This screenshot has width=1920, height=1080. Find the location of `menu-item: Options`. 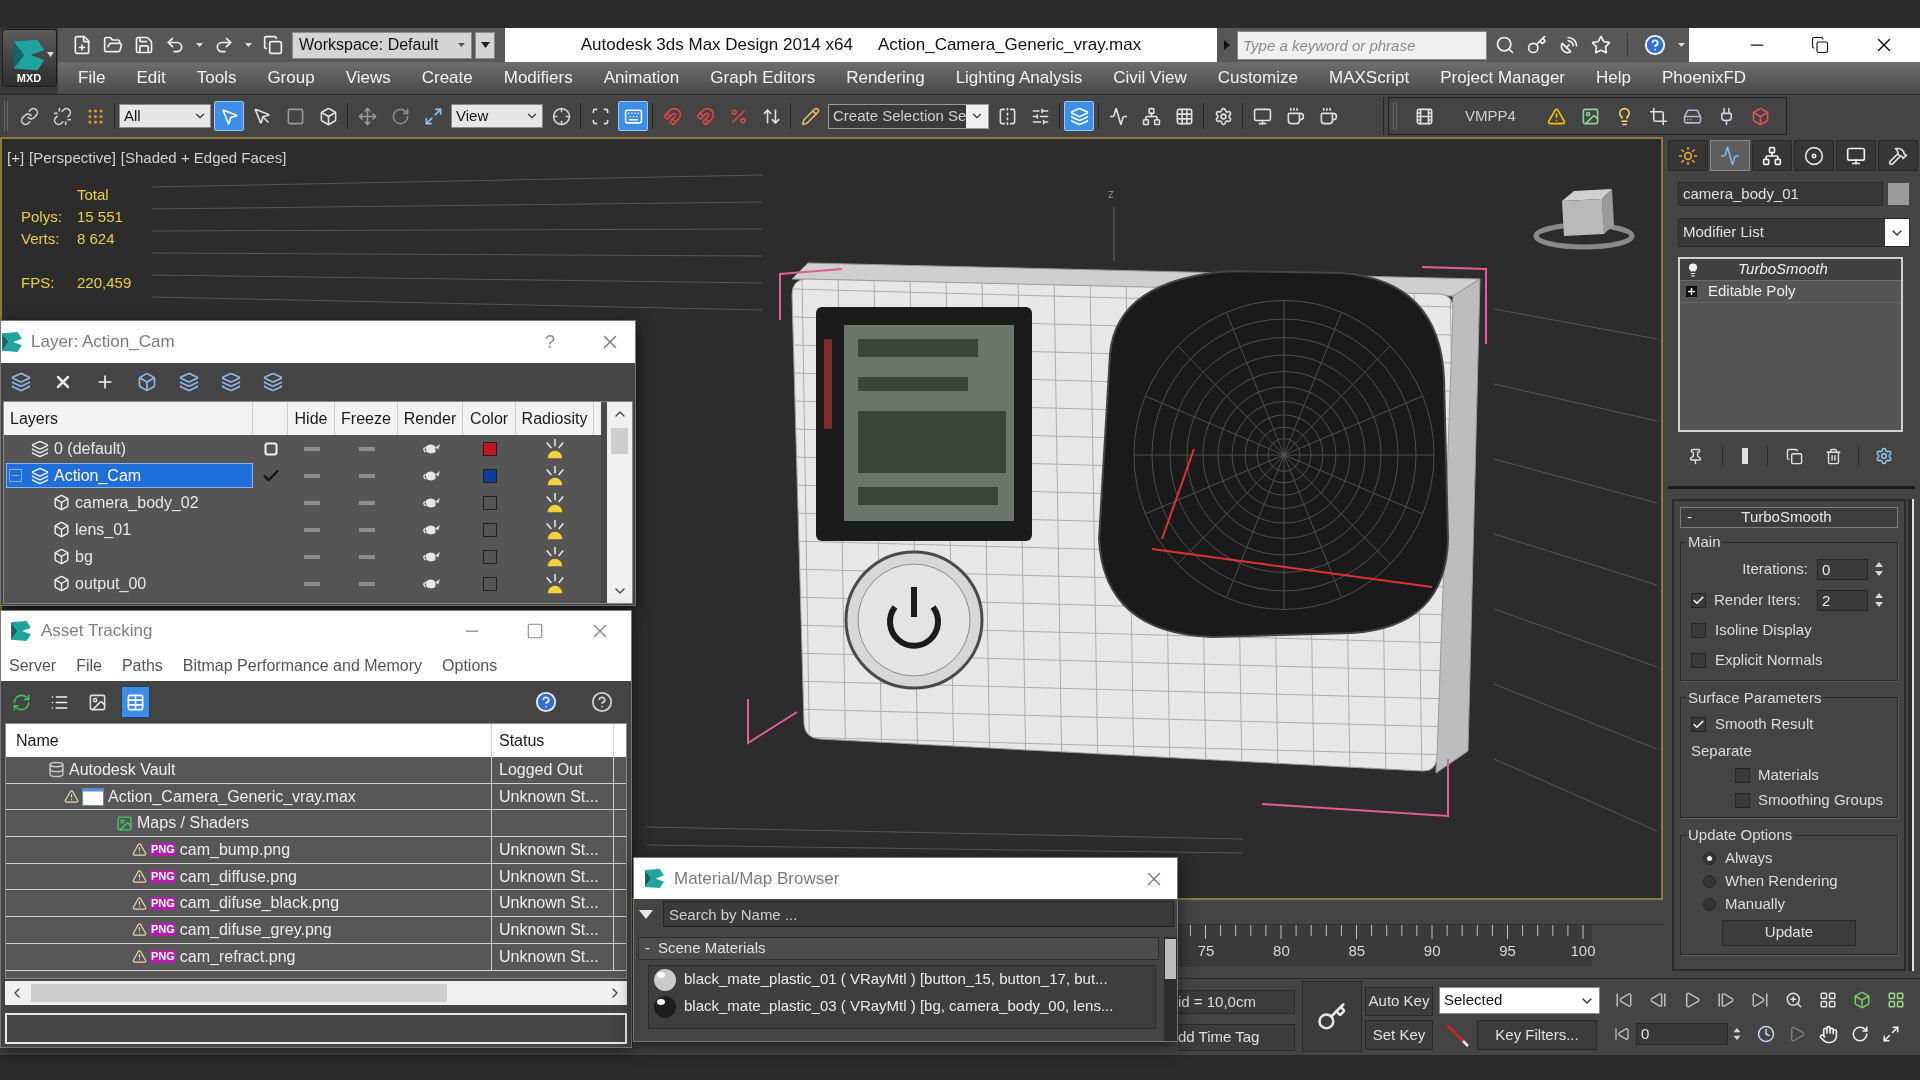

menu-item: Options is located at coordinates (470, 665).